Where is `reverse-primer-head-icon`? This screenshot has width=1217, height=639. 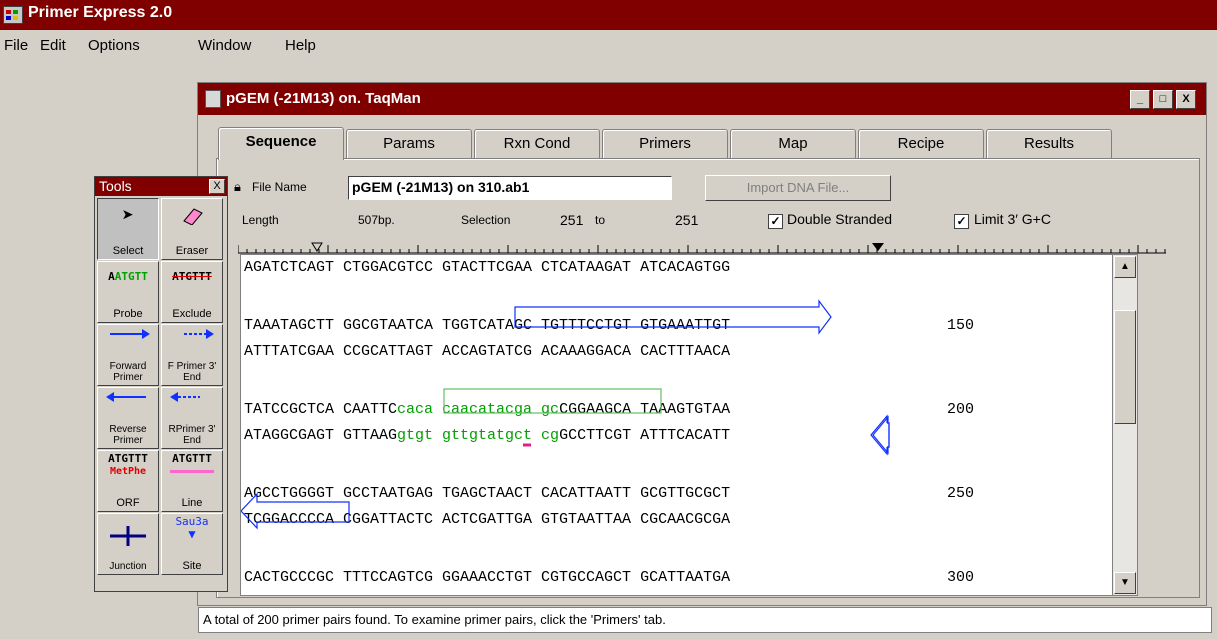 reverse-primer-head-icon is located at coordinates (879, 435).